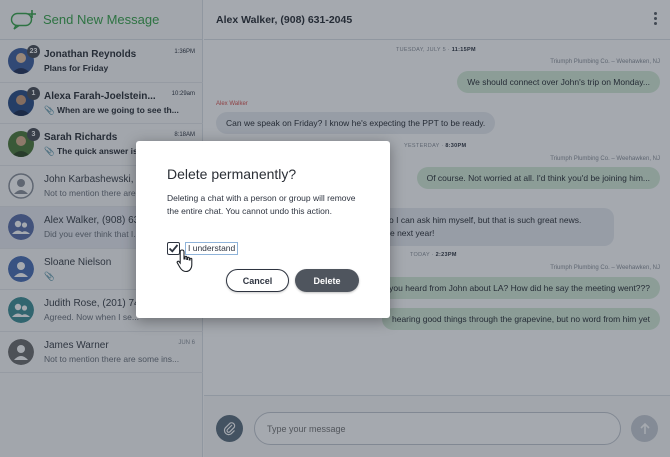 The width and height of the screenshot is (670, 457). Describe the element at coordinates (257, 280) in the screenshot. I see `cancel-button: Cancel` at that location.